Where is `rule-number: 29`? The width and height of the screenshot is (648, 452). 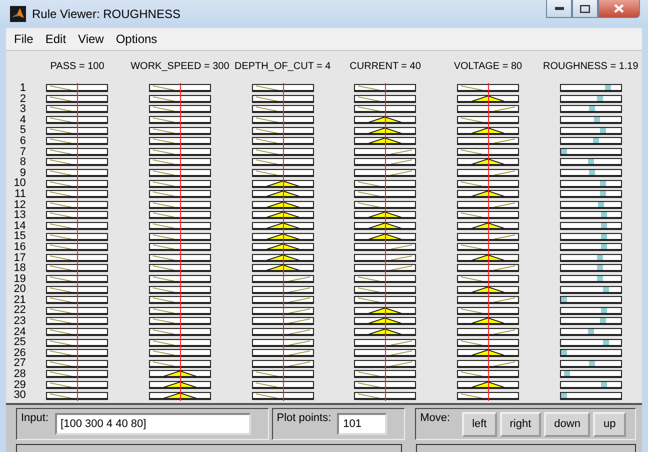 rule-number: 29 is located at coordinates (19, 385).